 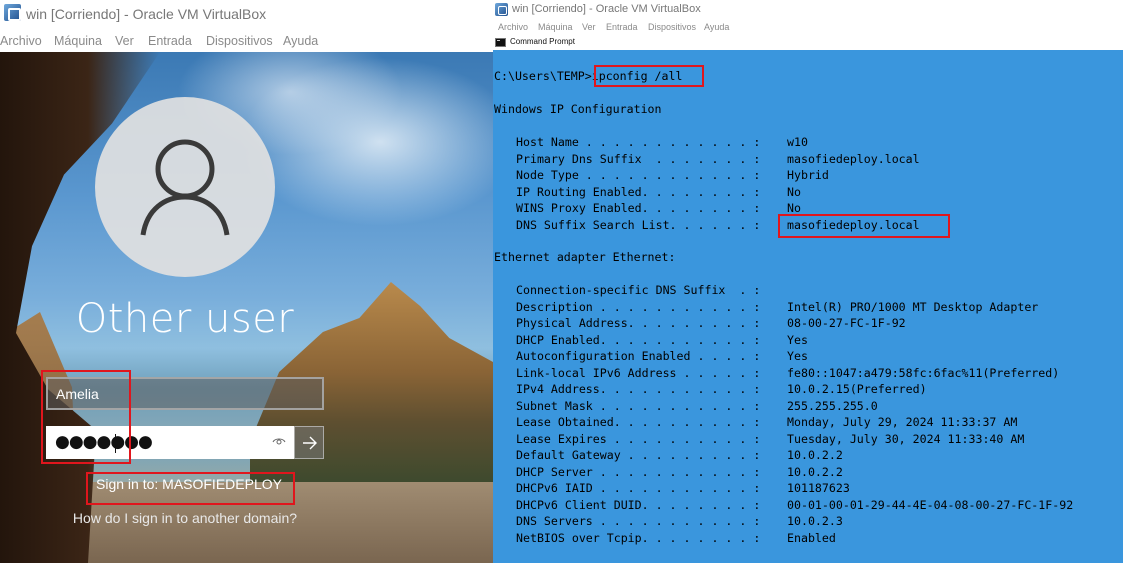 What do you see at coordinates (638, 208) in the screenshot?
I see `console-row-label: WINS Proxy Enabled. . . . . . . . :` at bounding box center [638, 208].